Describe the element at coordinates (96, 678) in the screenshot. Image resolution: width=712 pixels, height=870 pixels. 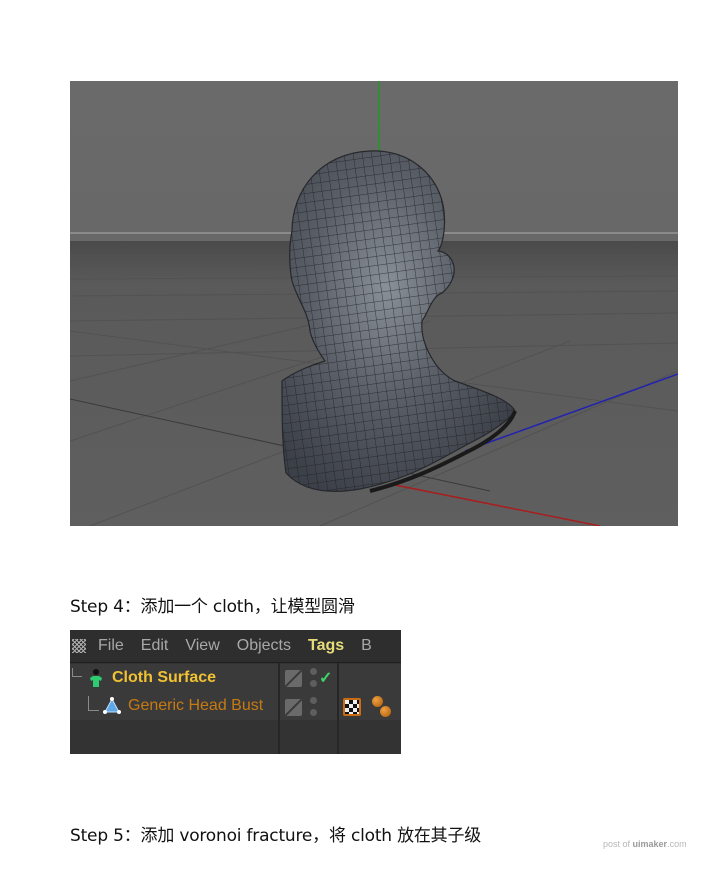
I see `cloth-surface-icon` at that location.